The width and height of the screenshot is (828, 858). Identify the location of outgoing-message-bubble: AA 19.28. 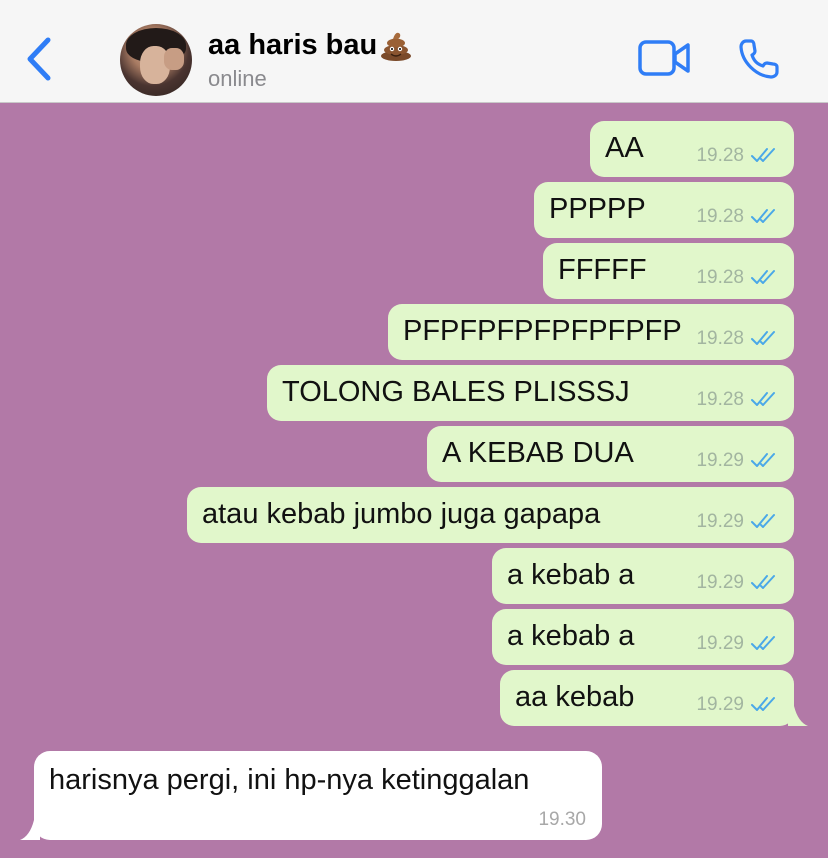
(692, 149).